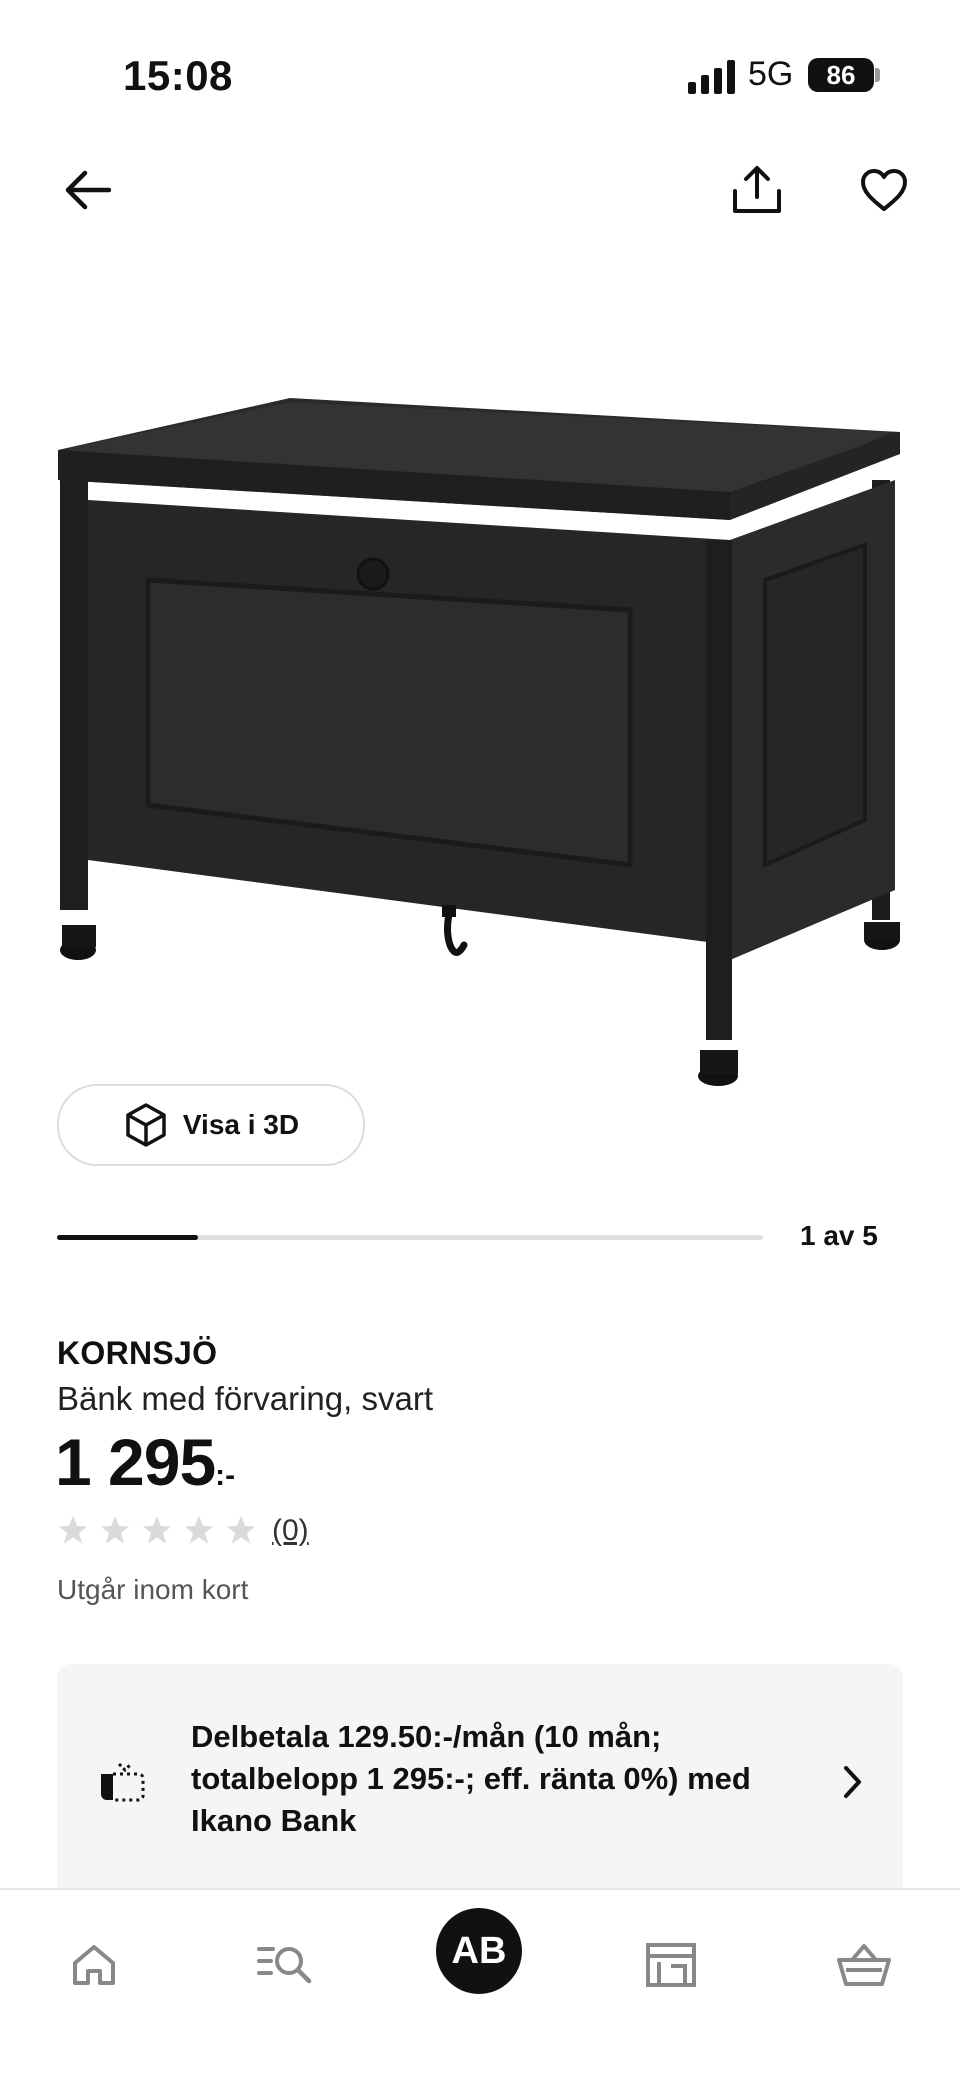 This screenshot has width=960, height=2089. Describe the element at coordinates (153, 1589) in the screenshot. I see `availability-note: Utgår inom kort` at that location.